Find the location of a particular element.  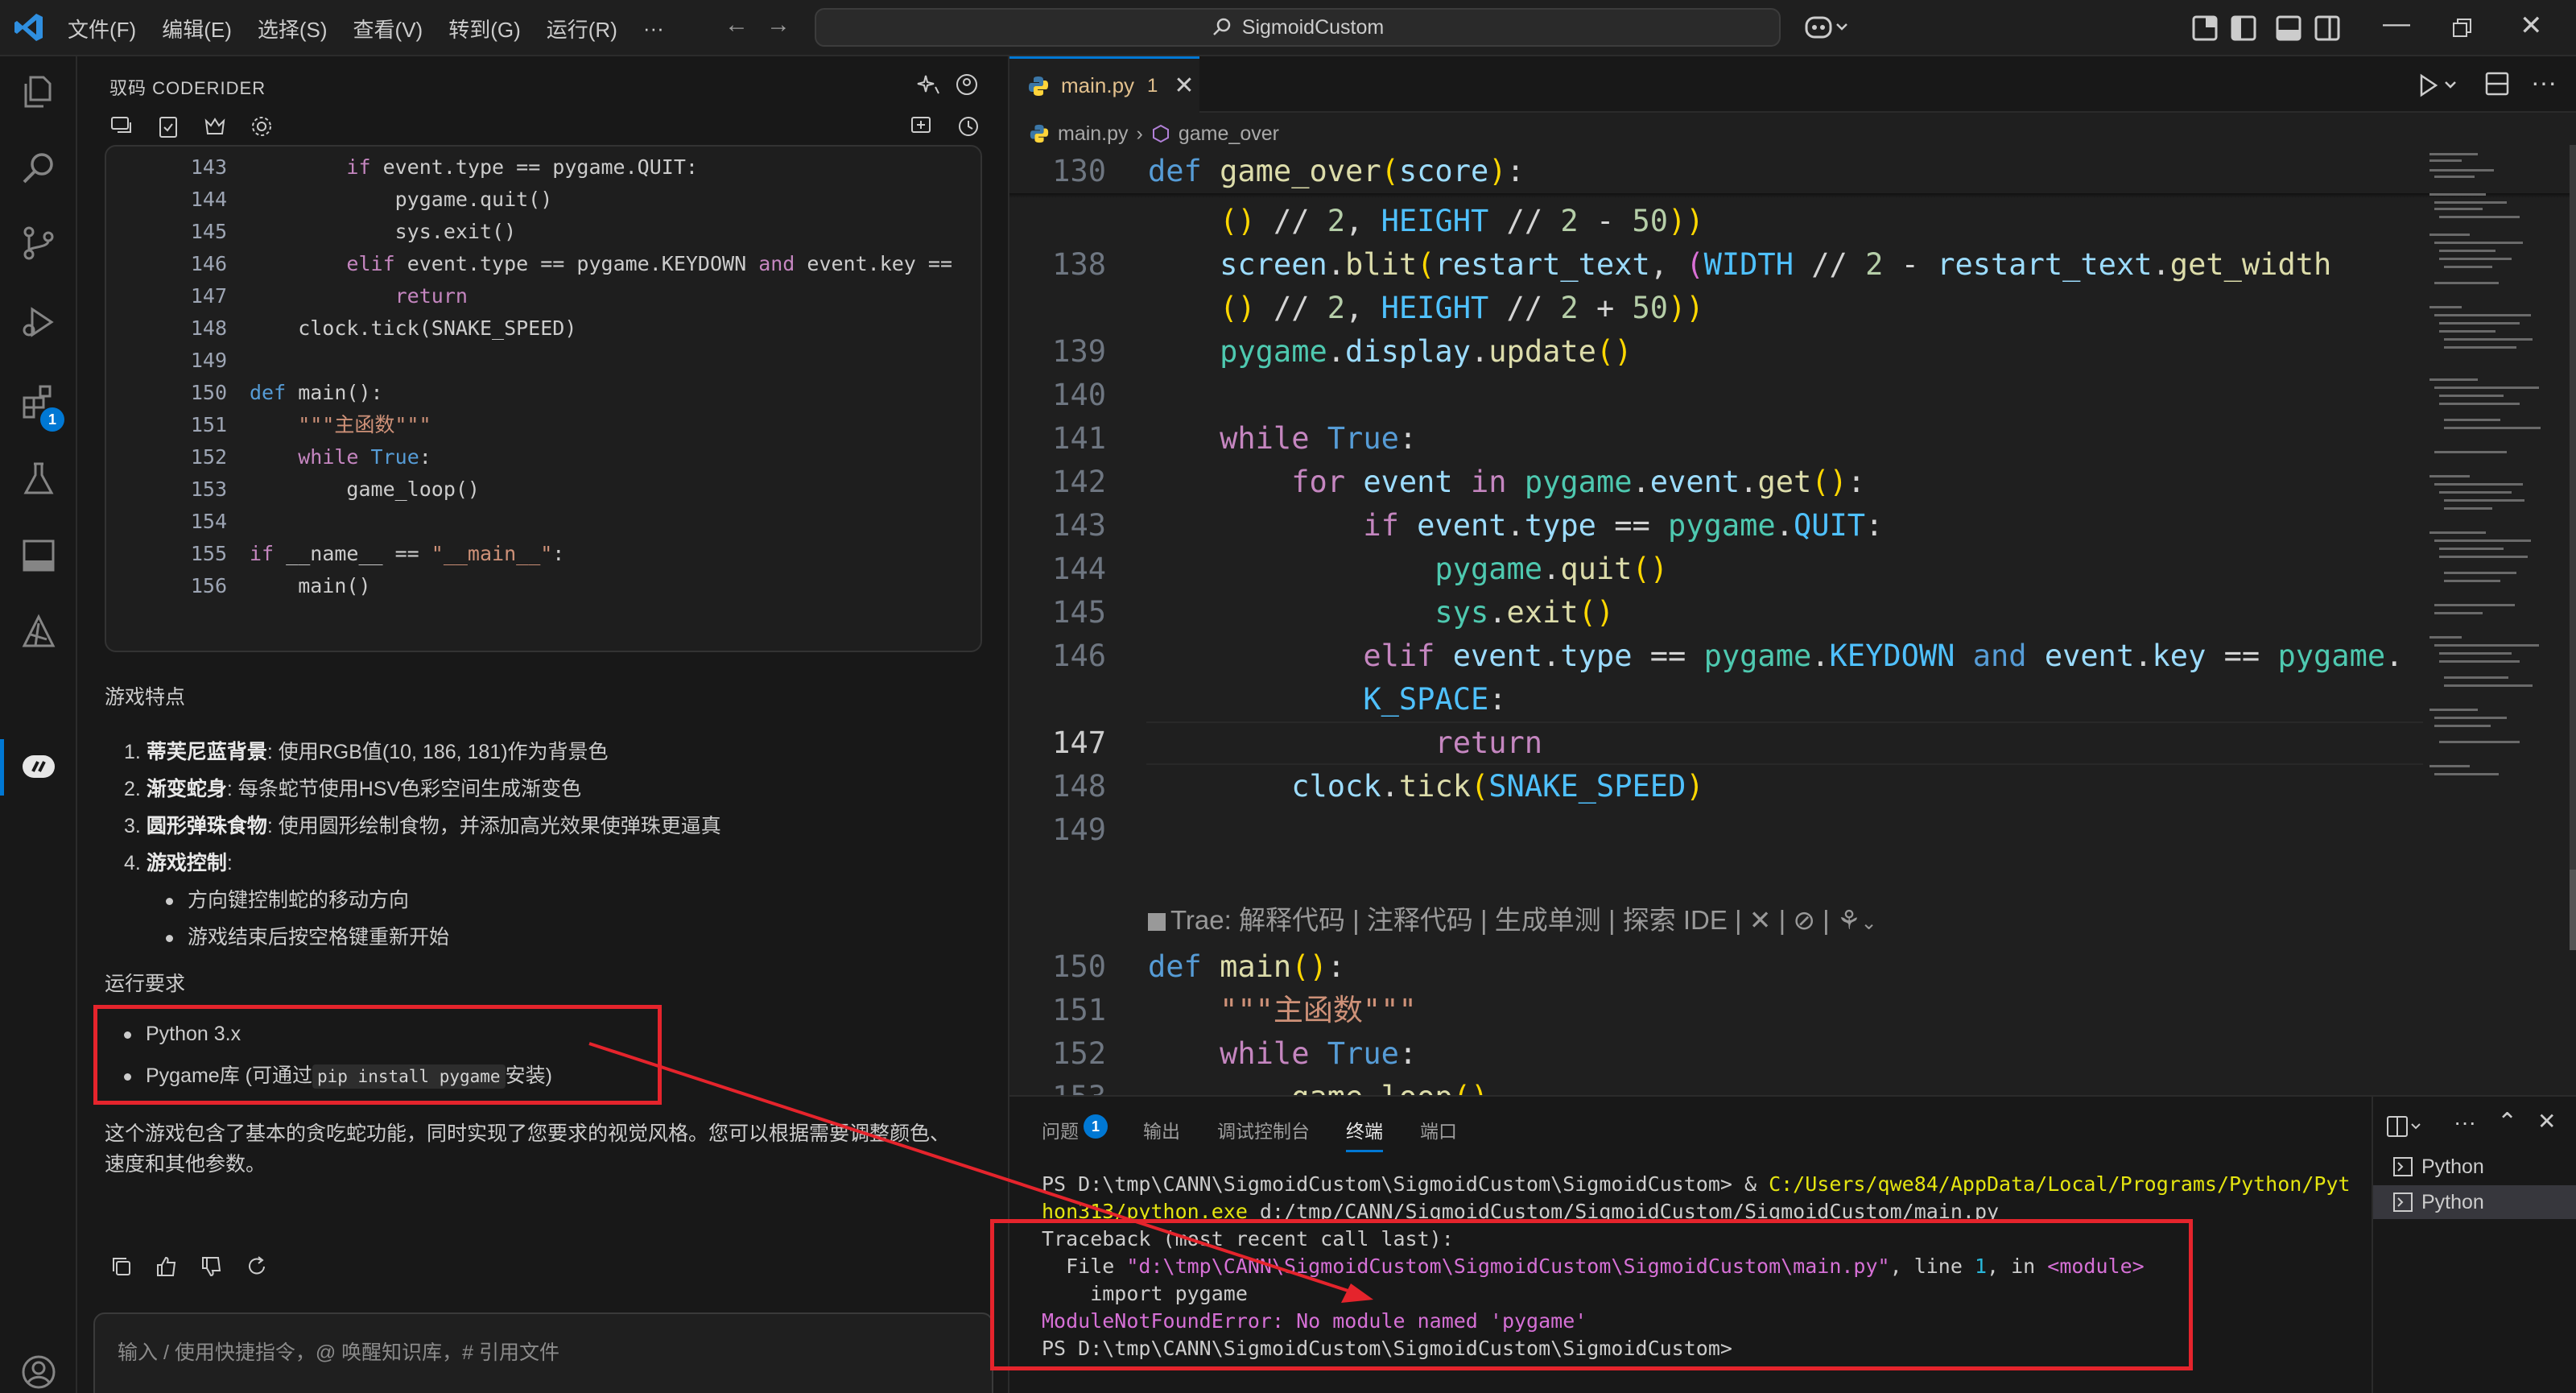

minimap is located at coordinates (2499, 620).